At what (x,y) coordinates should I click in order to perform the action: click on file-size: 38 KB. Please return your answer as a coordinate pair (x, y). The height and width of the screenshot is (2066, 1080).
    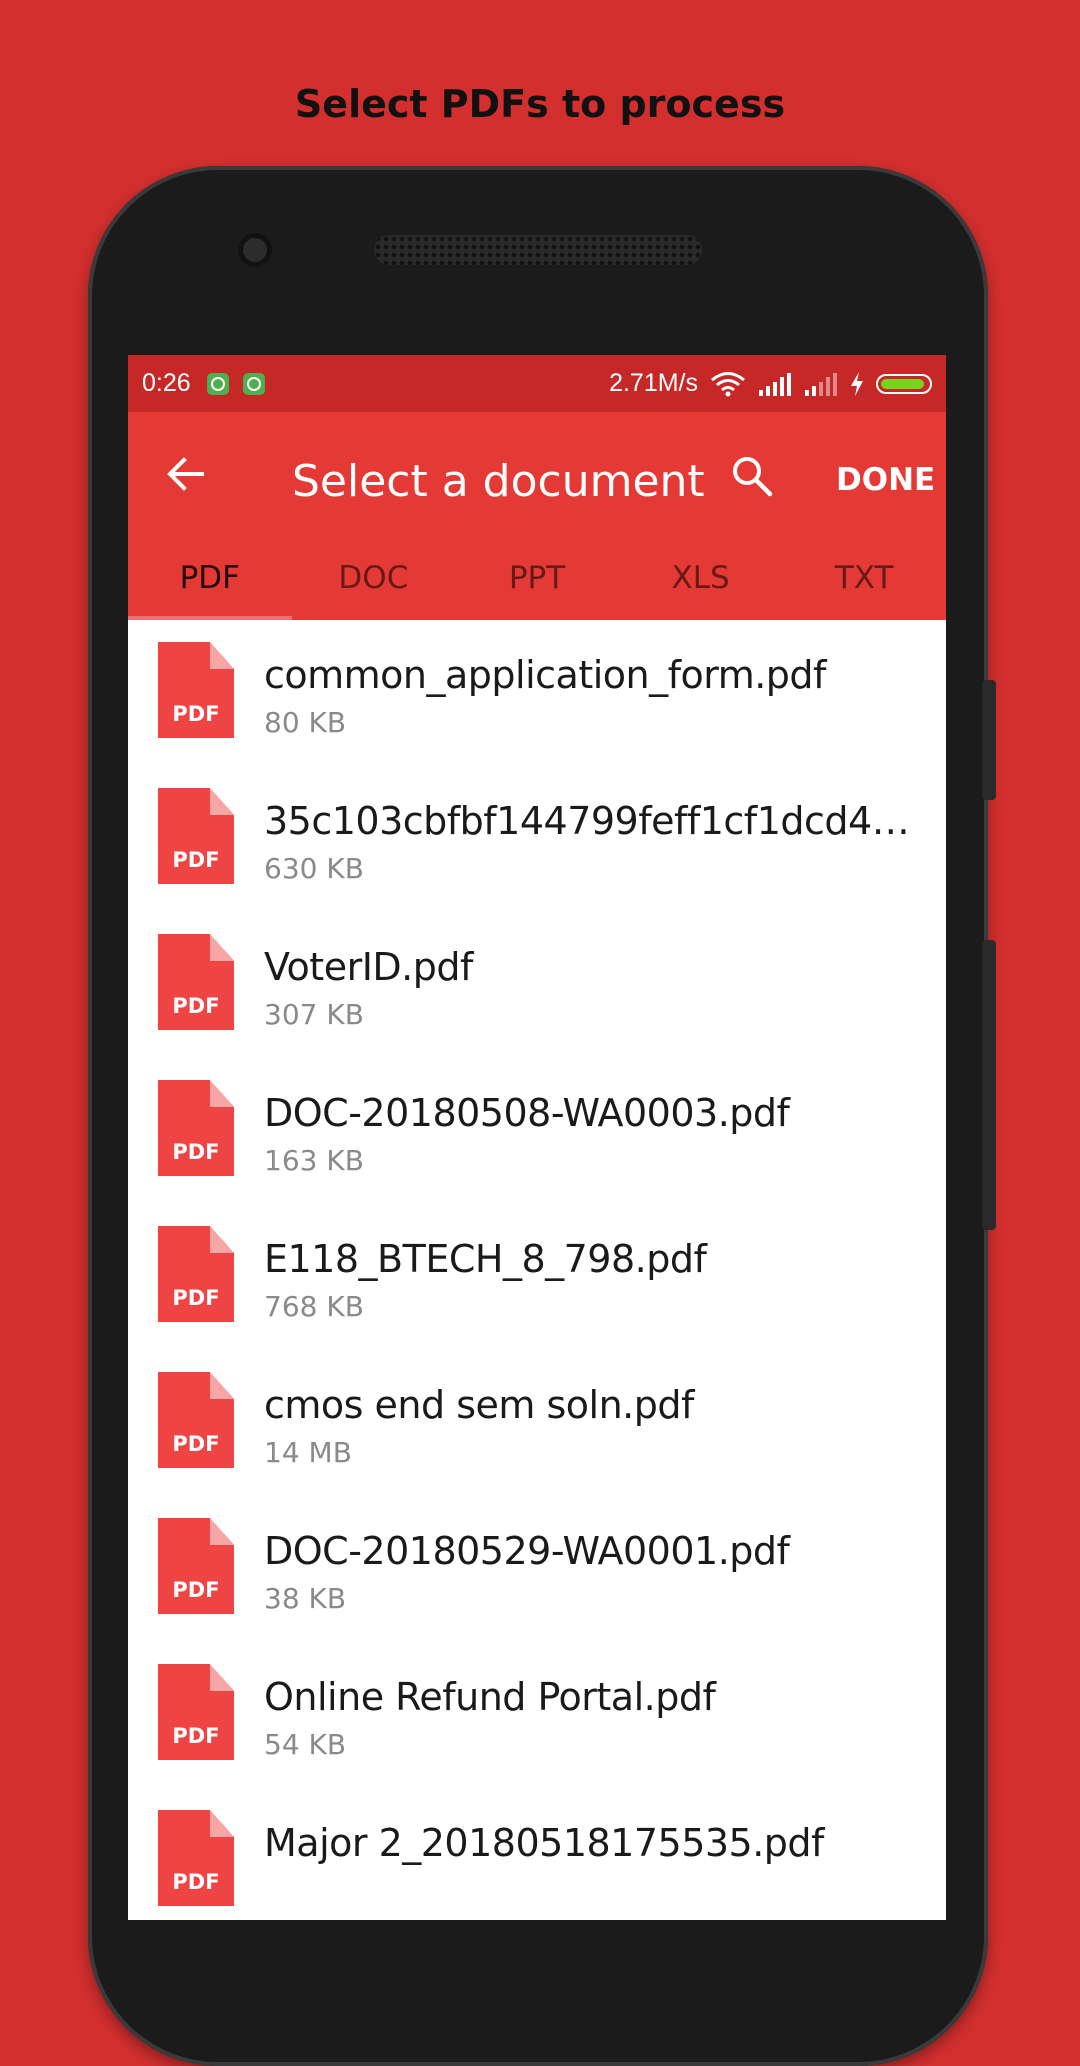
    Looking at the image, I should click on (305, 1598).